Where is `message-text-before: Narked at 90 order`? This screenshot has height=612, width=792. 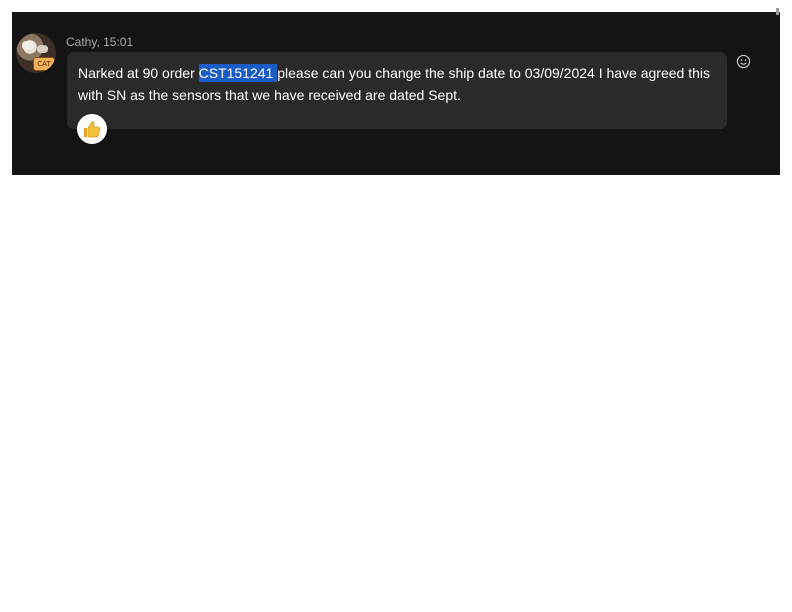 message-text-before: Narked at 90 order is located at coordinates (138, 73).